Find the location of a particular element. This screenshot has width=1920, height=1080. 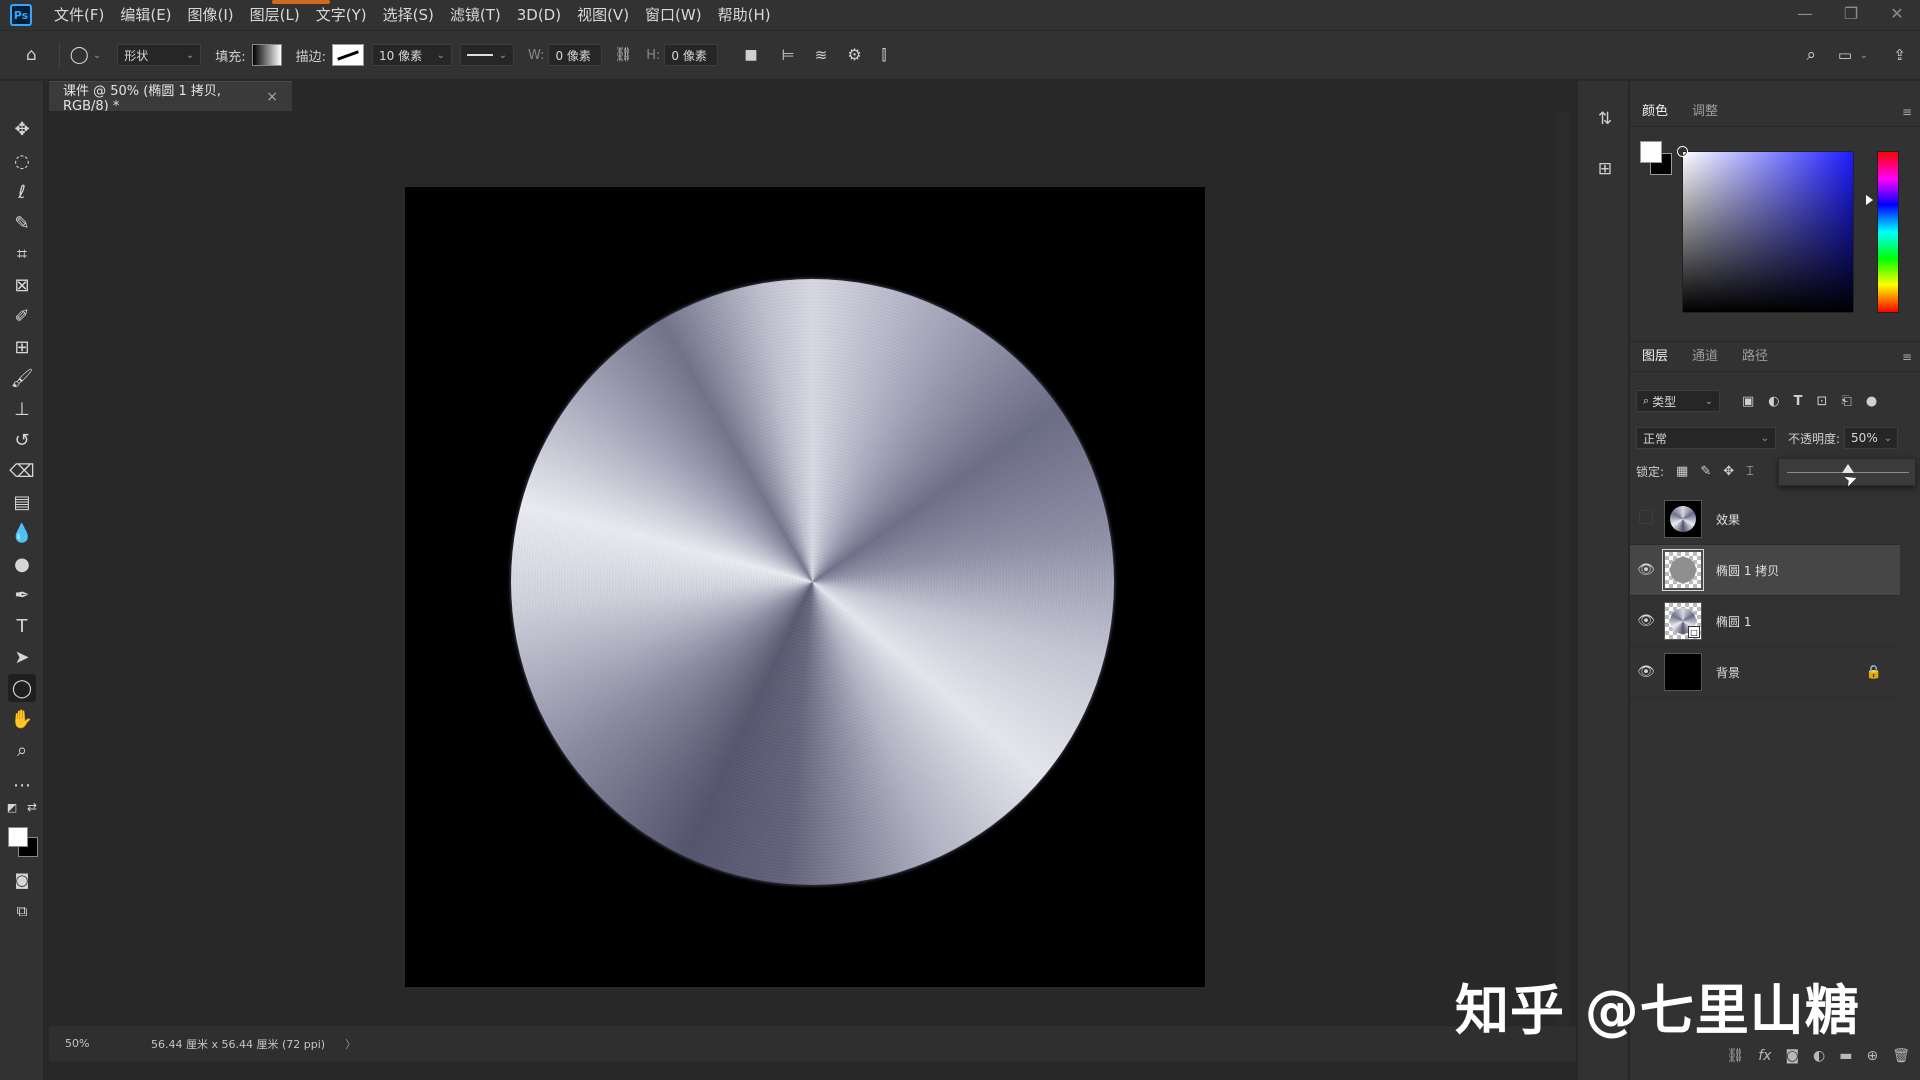

frame-tool-icon: ⊠ is located at coordinates (22, 285).